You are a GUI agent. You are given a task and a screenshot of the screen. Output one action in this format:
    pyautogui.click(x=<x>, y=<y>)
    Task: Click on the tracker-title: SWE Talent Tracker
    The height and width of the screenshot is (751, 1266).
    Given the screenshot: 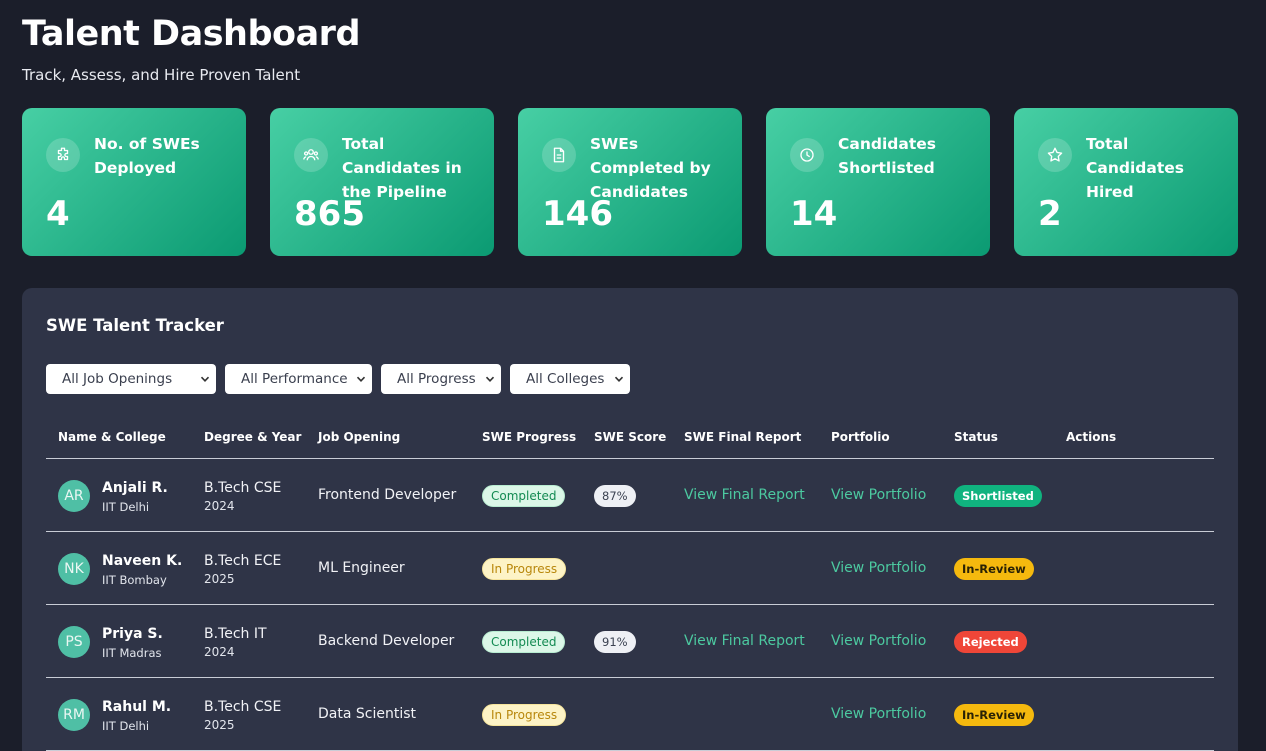 What is the action you would take?
    pyautogui.click(x=135, y=325)
    